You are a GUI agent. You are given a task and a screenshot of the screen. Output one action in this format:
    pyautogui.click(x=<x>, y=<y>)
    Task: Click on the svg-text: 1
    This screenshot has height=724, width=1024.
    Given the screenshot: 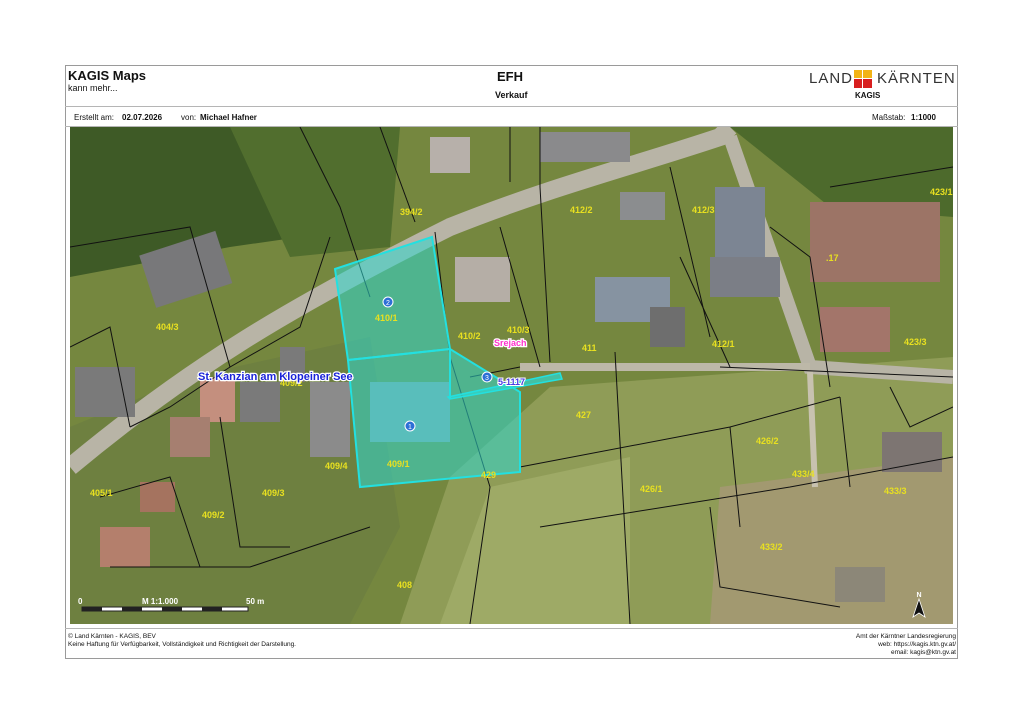 What is the action you would take?
    pyautogui.click(x=410, y=427)
    